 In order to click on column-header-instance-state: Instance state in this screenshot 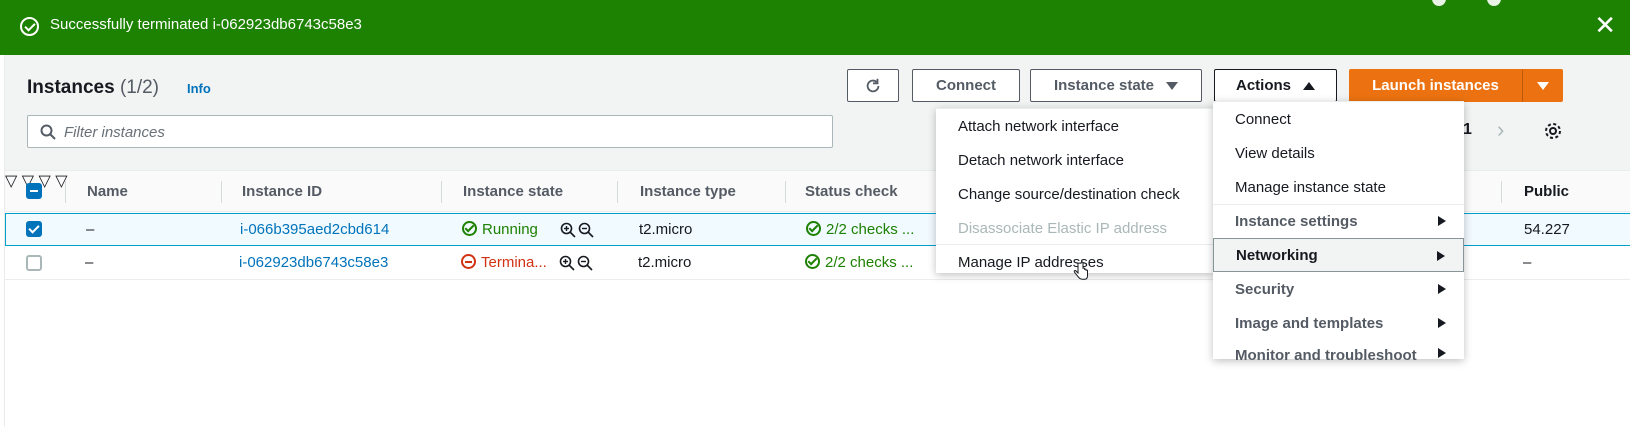, I will do `click(513, 191)`.